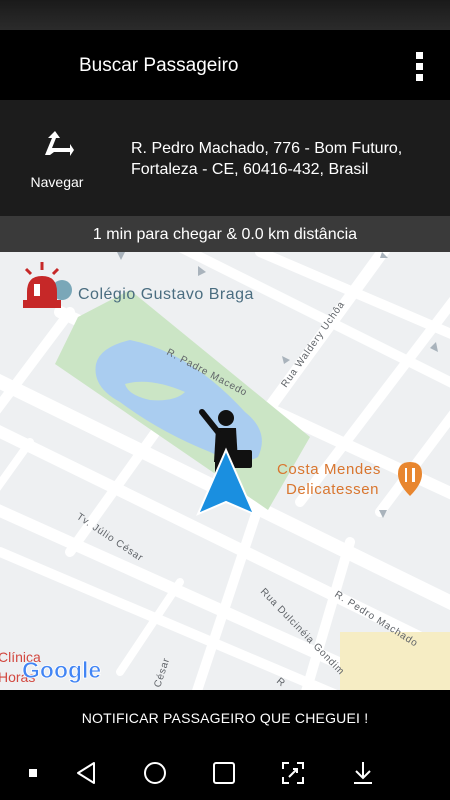 This screenshot has width=450, height=800. I want to click on app-bar: Buscar Passageiro, so click(225, 65).